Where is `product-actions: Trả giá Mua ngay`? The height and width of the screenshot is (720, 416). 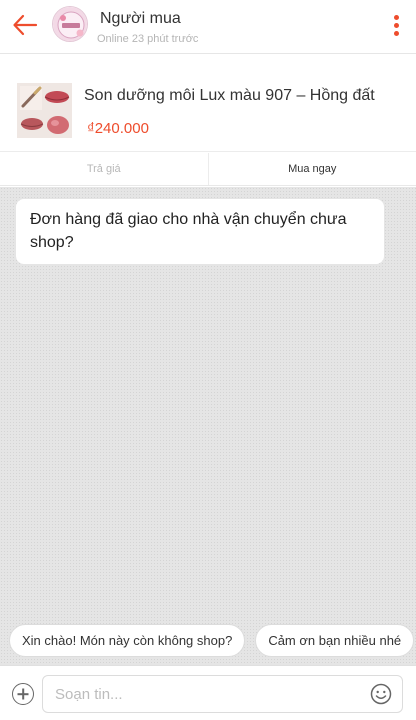
product-actions: Trả giá Mua ngay is located at coordinates (208, 169).